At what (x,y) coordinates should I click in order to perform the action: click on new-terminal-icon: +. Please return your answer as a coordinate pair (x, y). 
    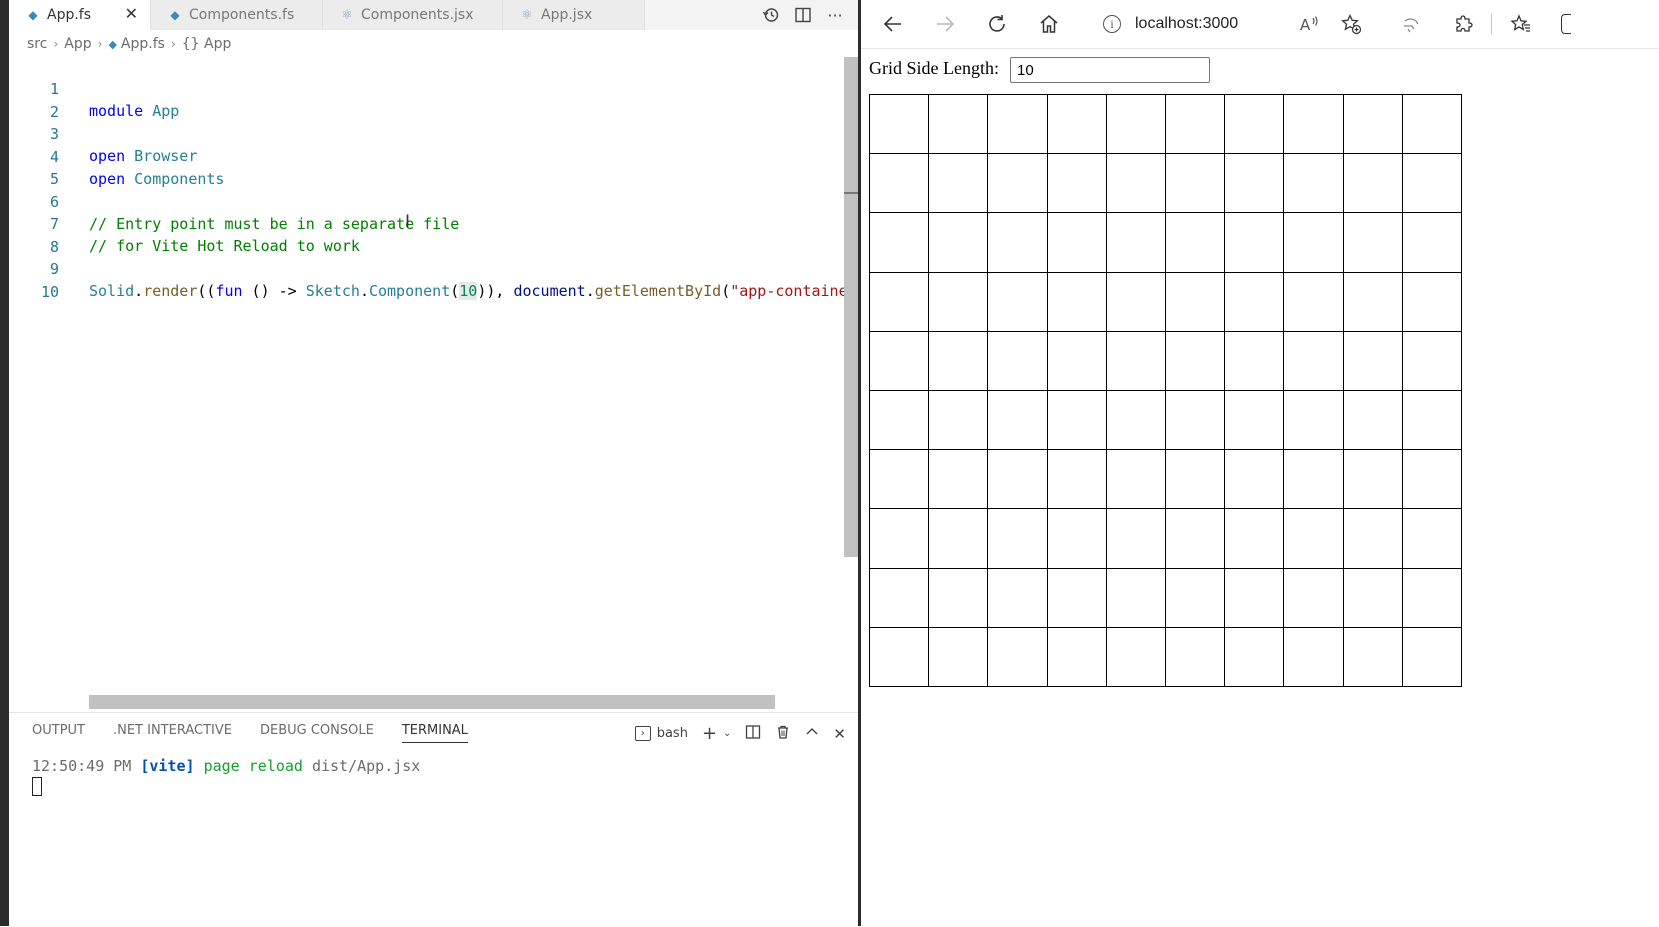
    Looking at the image, I should click on (709, 733).